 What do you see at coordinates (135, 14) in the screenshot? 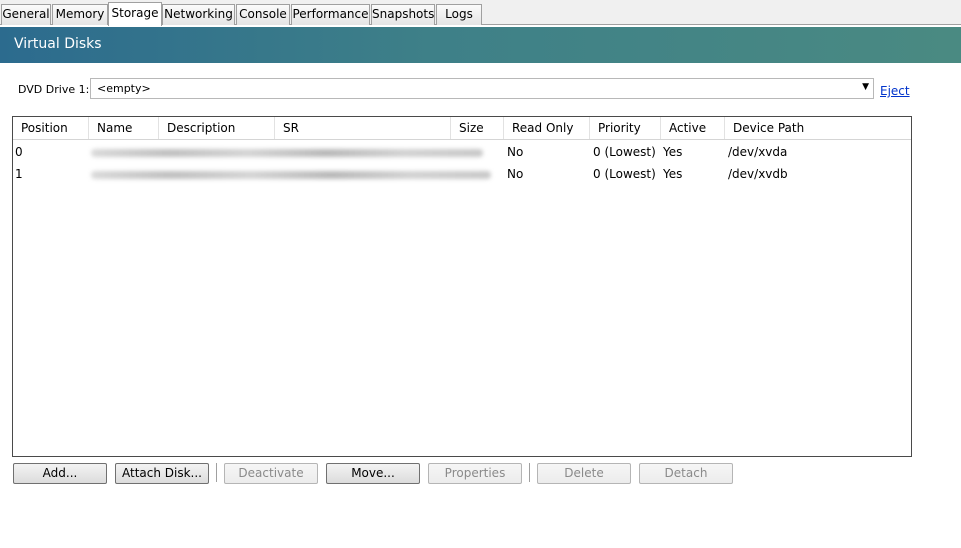
I see `tab-storage: Storage` at bounding box center [135, 14].